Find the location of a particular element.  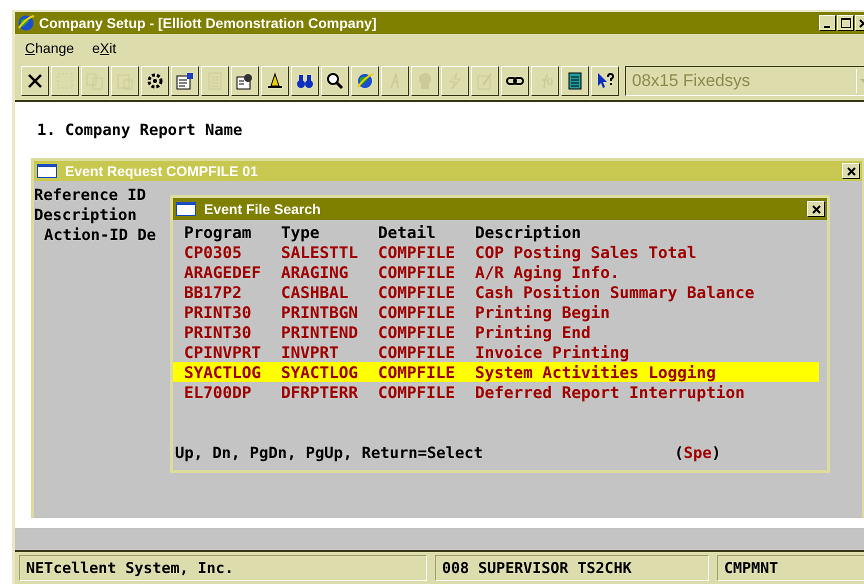

search-icon is located at coordinates (335, 81).